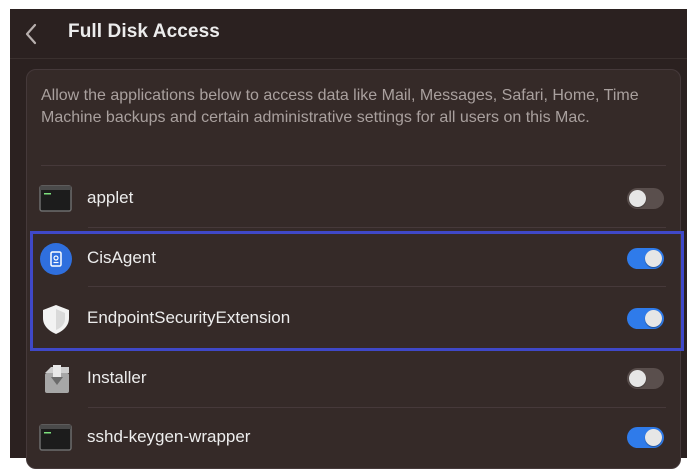 Image resolution: width=689 pixels, height=469 pixels. Describe the element at coordinates (121, 257) in the screenshot. I see `app-name: CisAgent` at that location.